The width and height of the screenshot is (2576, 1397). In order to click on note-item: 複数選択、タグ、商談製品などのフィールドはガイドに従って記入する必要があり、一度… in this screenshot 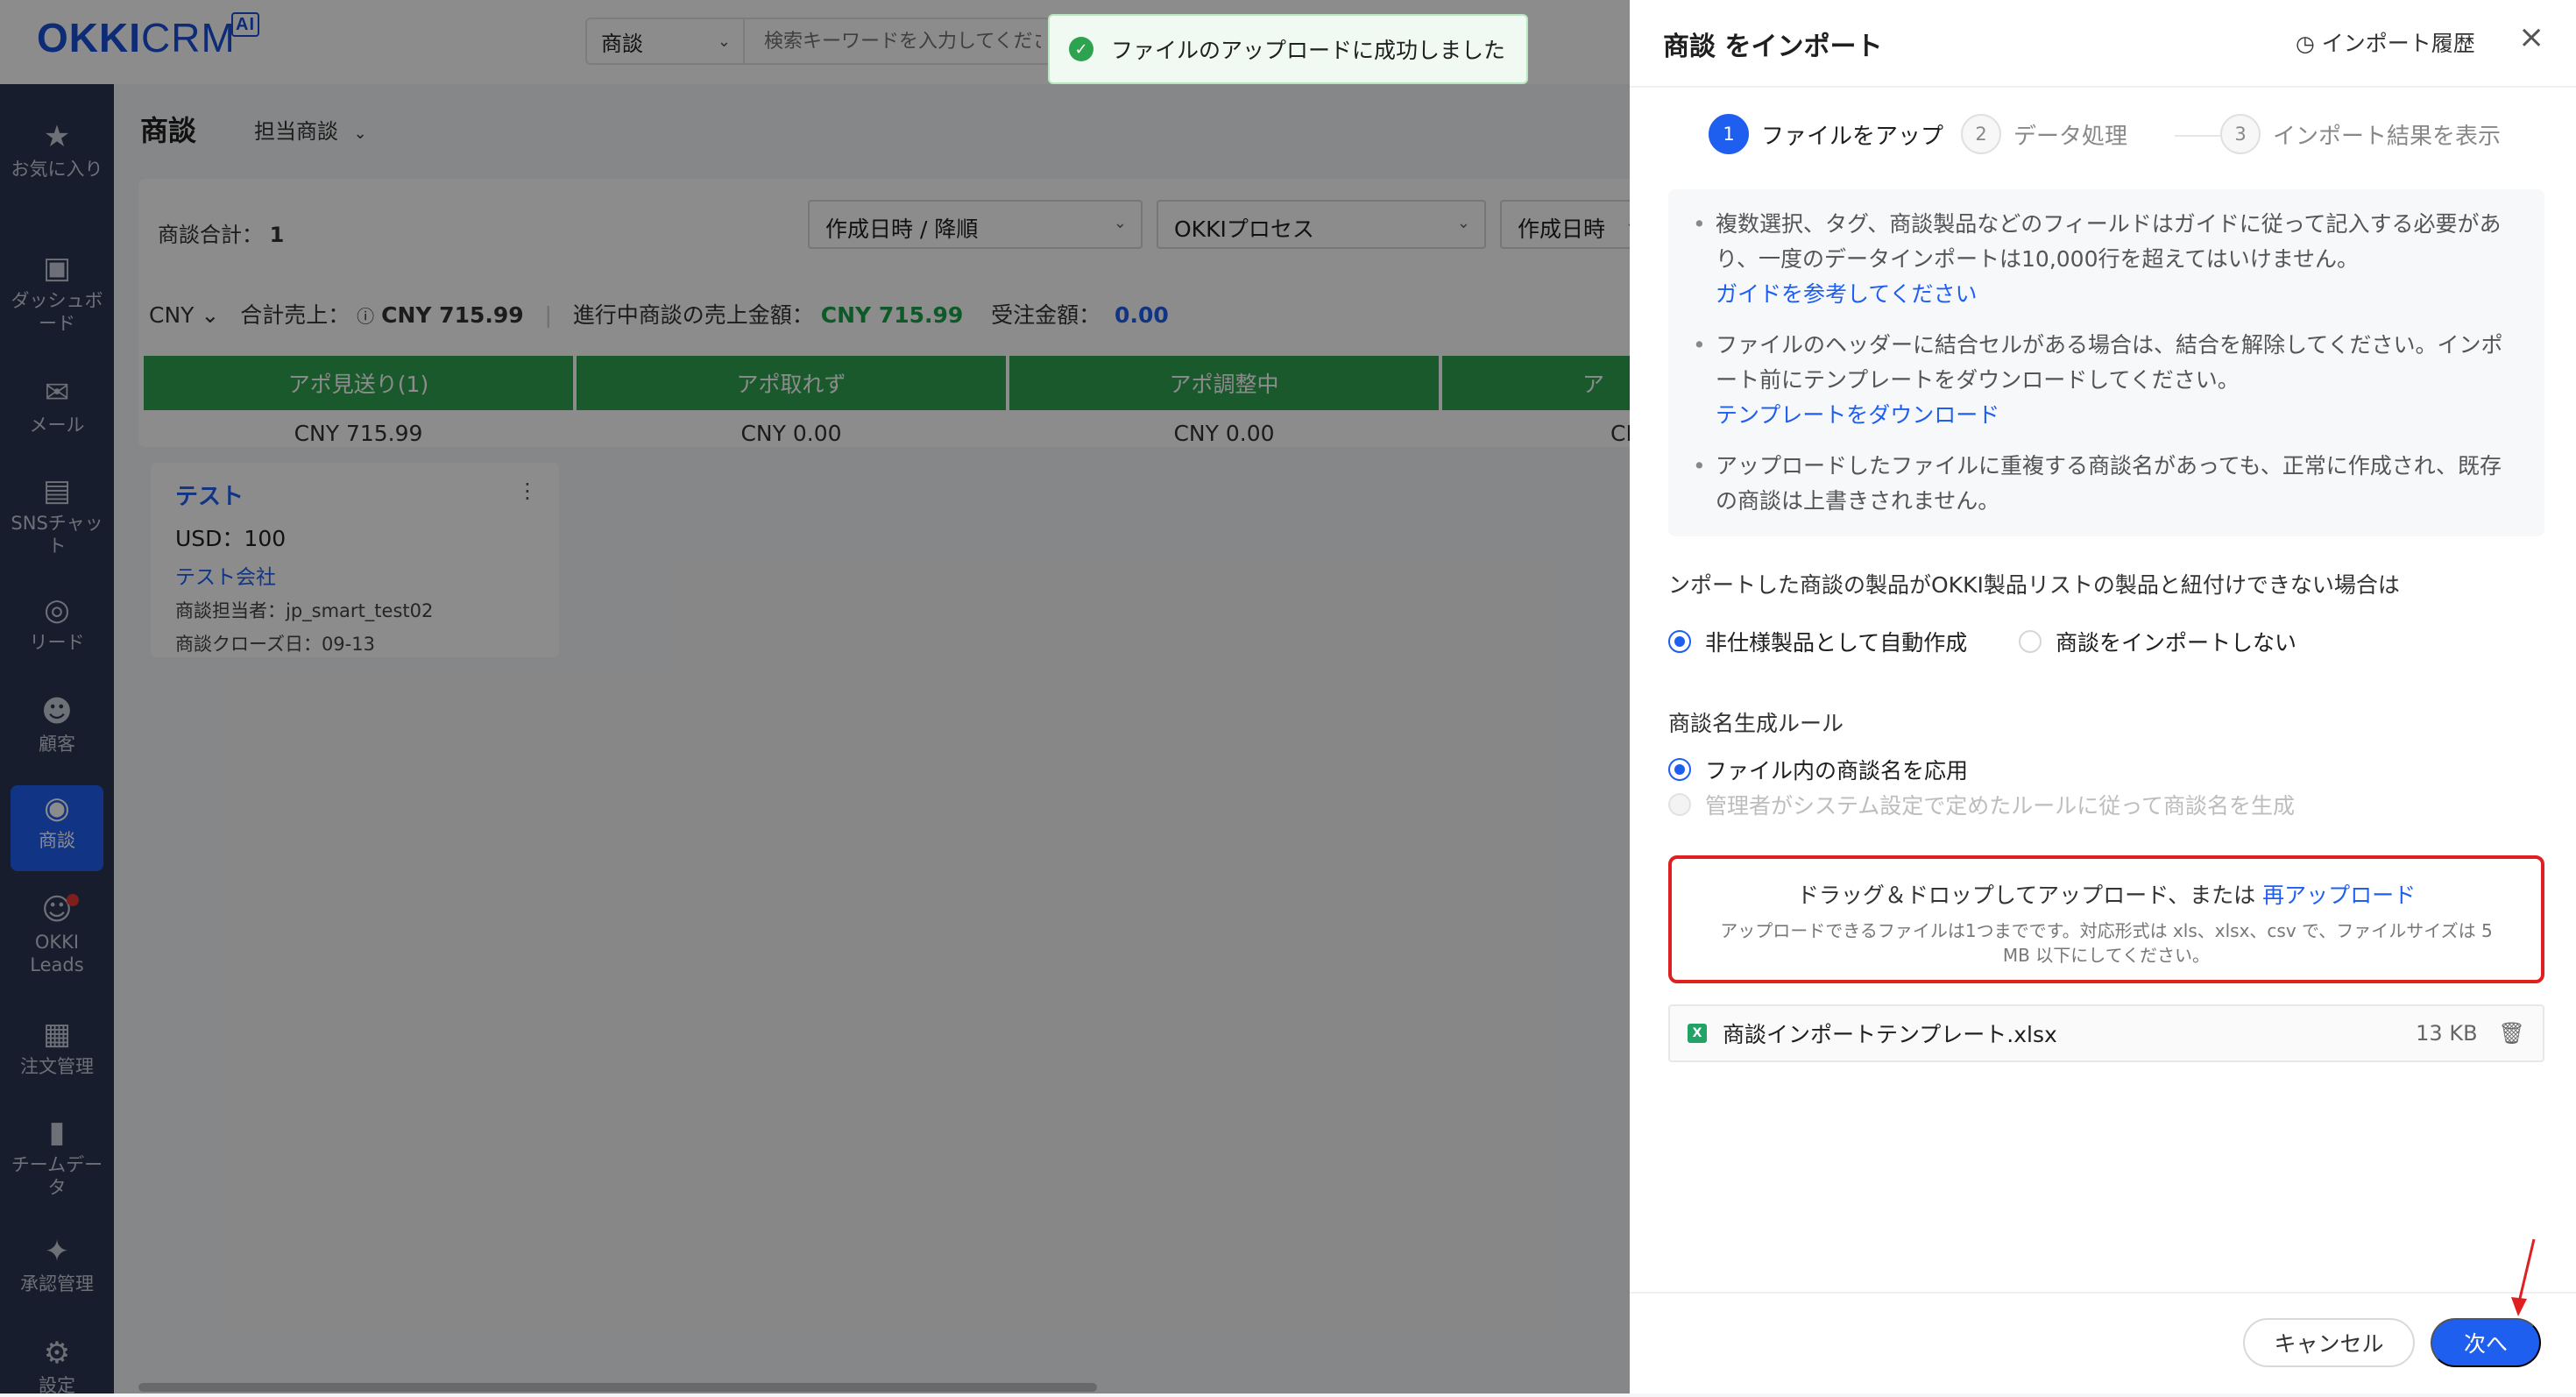, I will do `click(2107, 259)`.